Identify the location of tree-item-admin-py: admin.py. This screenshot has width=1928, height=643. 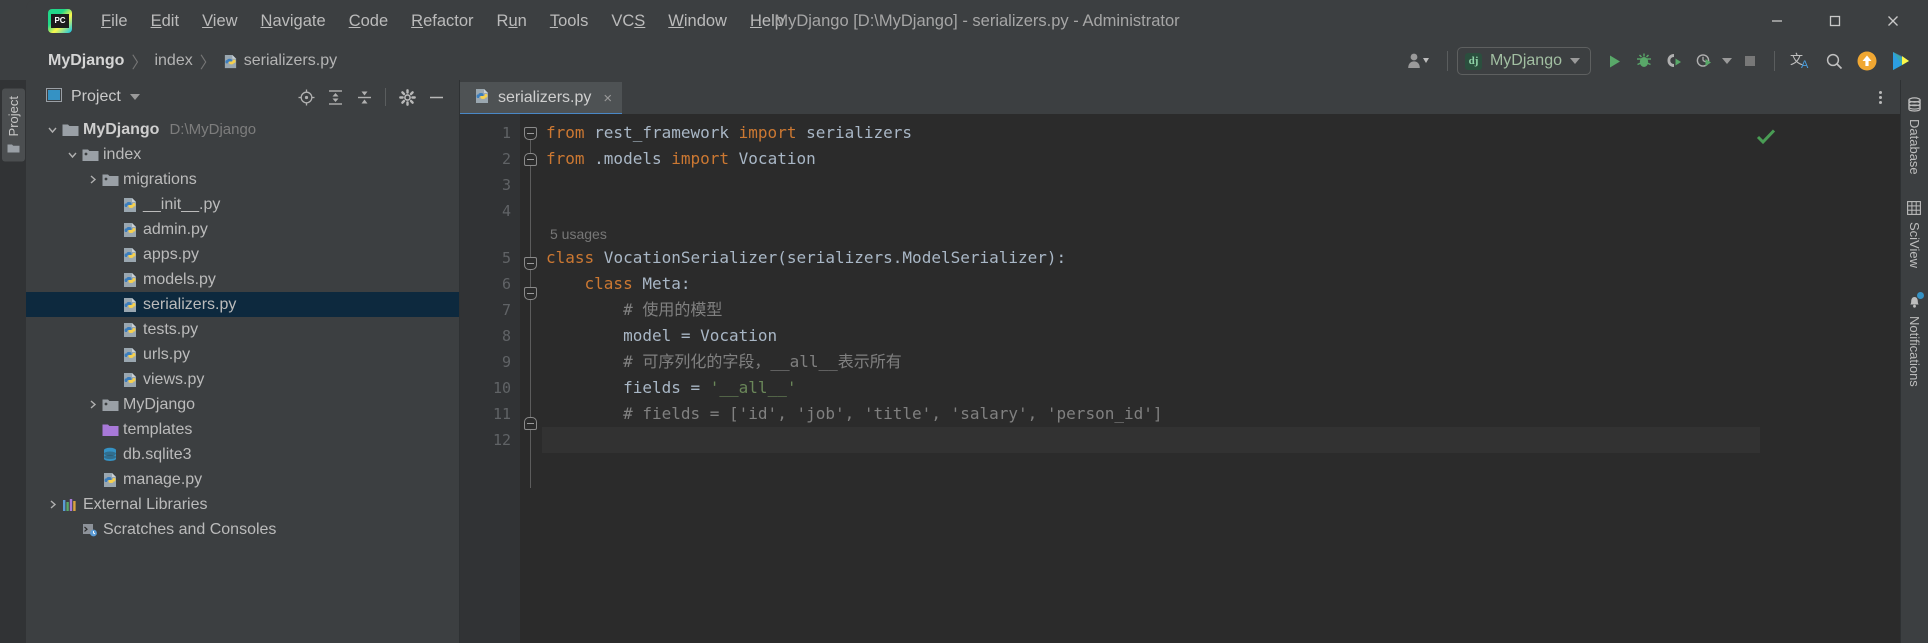
(242, 229).